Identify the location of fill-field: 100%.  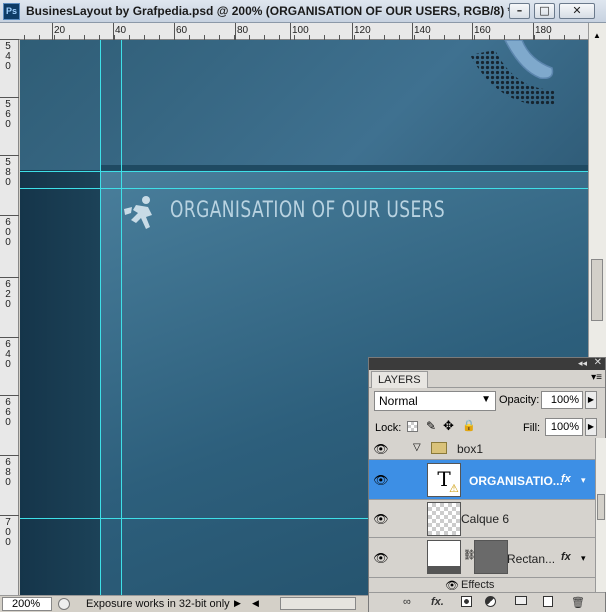
(564, 427).